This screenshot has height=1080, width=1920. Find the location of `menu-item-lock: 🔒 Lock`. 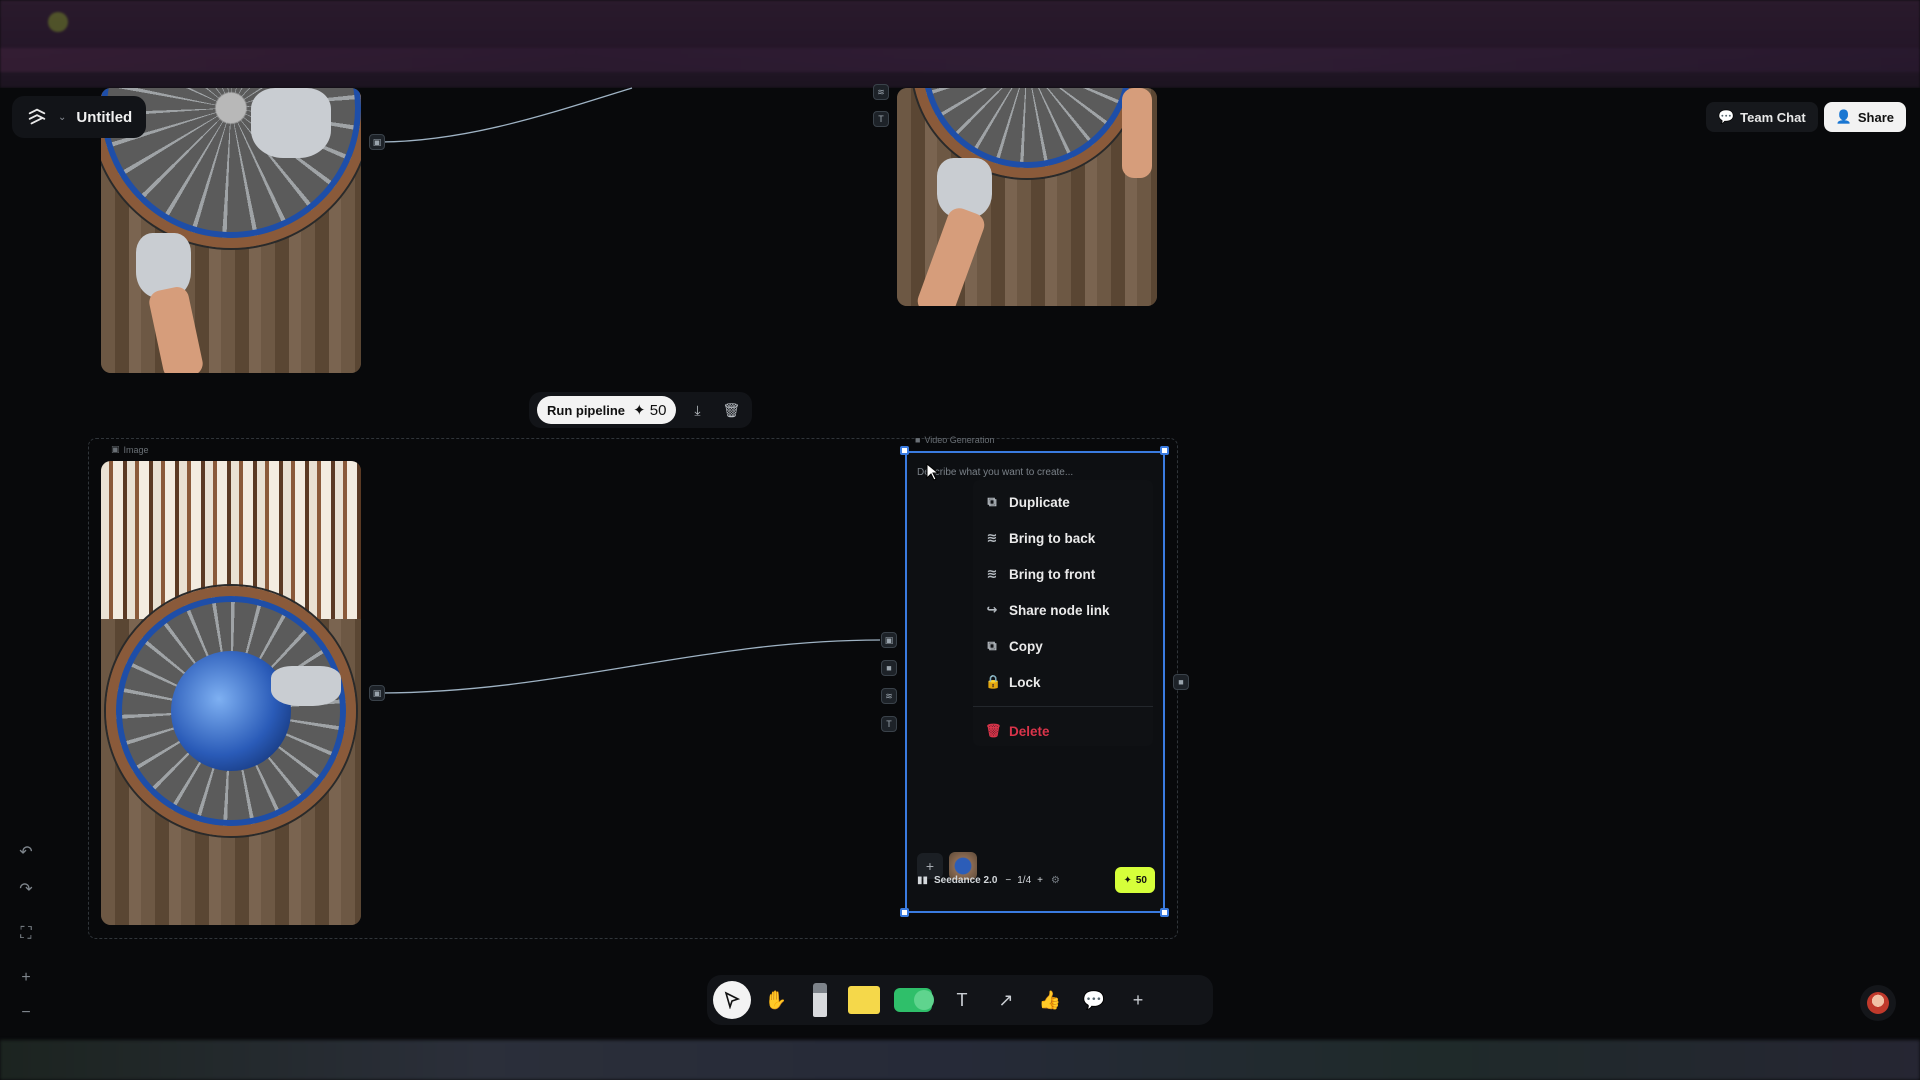

menu-item-lock: 🔒 Lock is located at coordinates (1063, 682).